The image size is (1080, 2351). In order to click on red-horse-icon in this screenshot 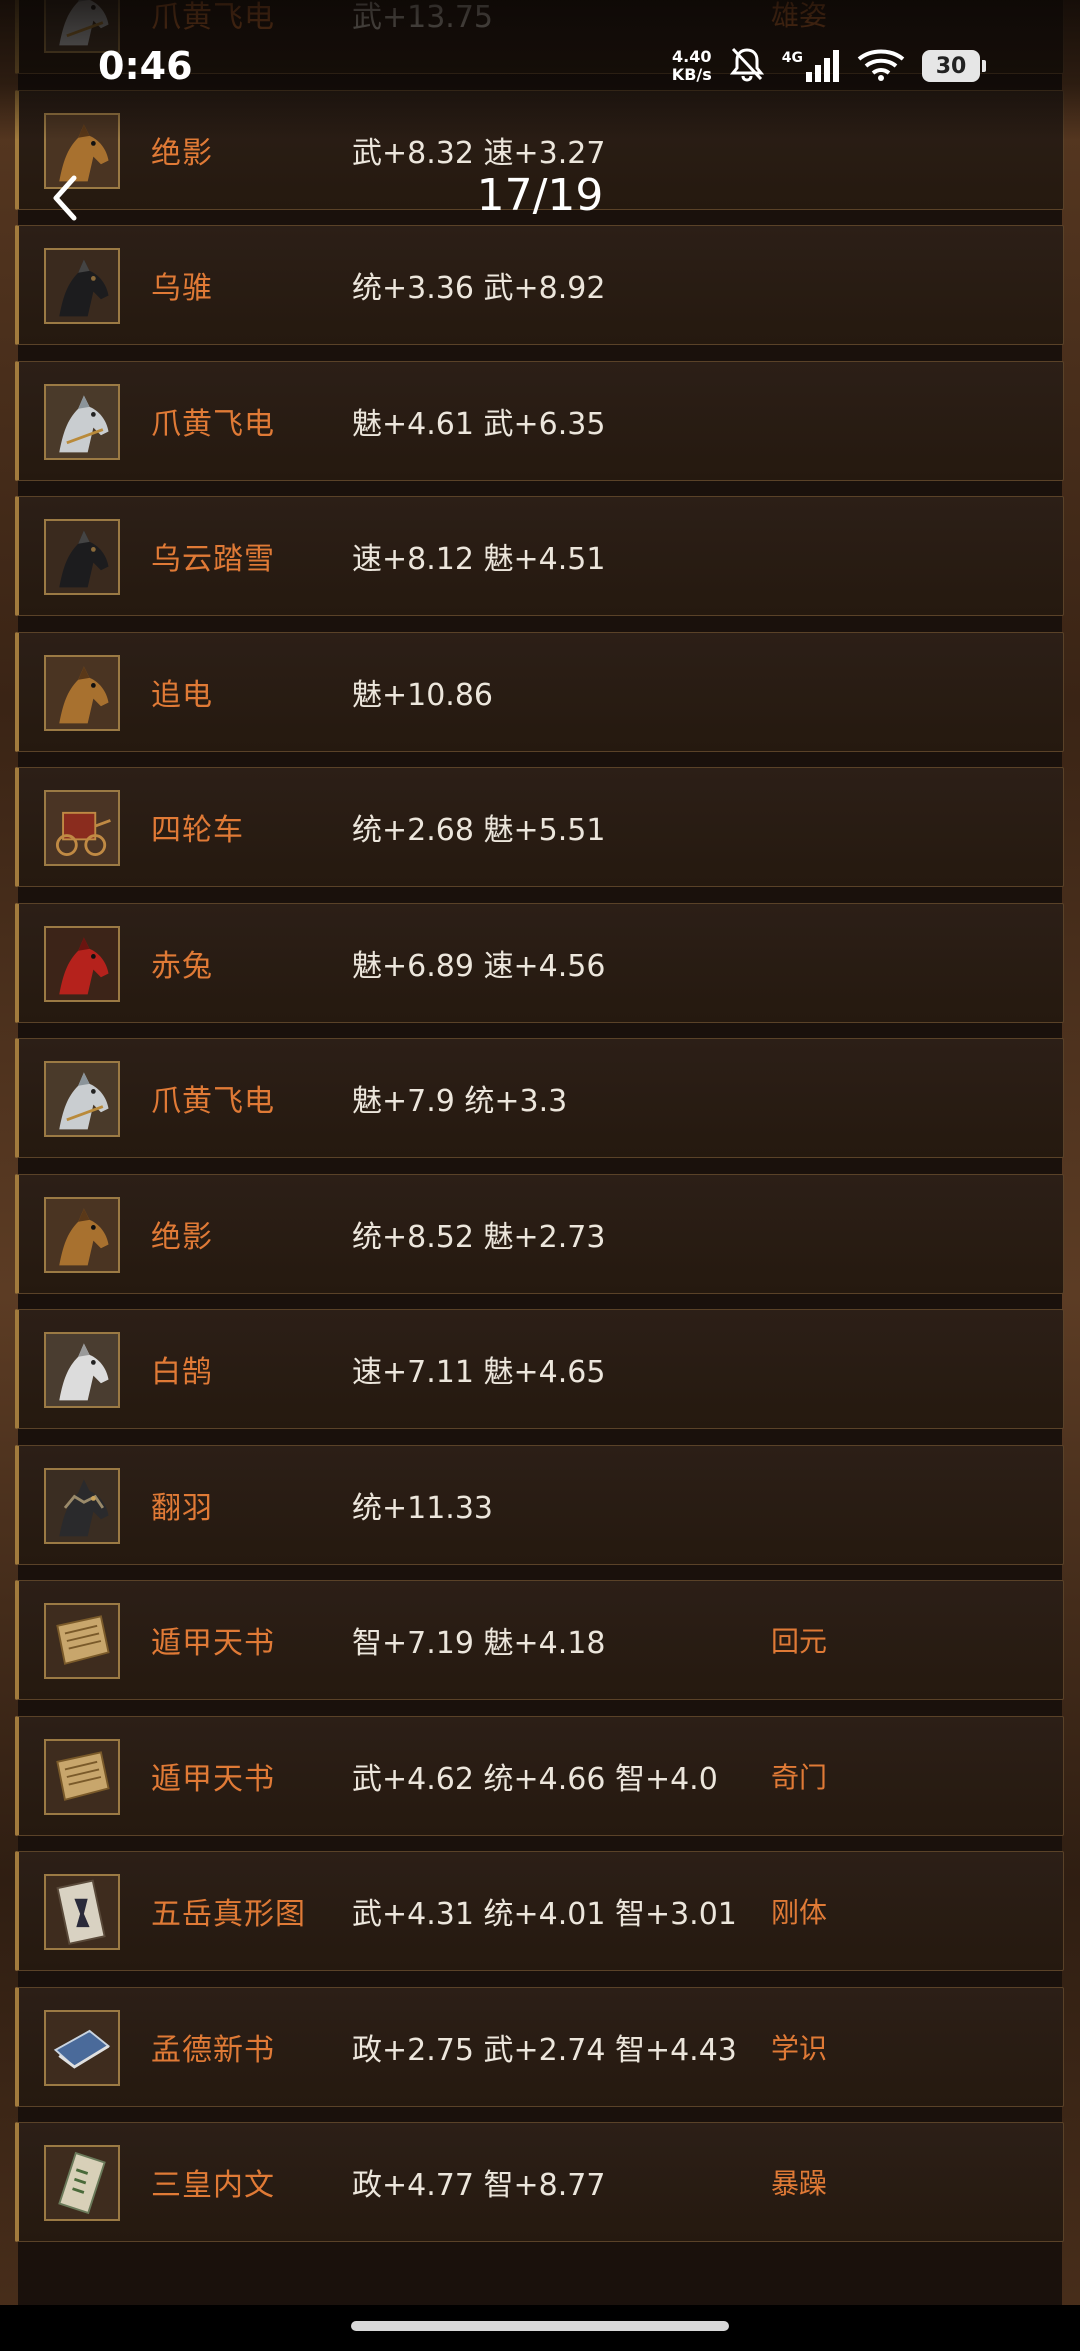, I will do `click(82, 963)`.